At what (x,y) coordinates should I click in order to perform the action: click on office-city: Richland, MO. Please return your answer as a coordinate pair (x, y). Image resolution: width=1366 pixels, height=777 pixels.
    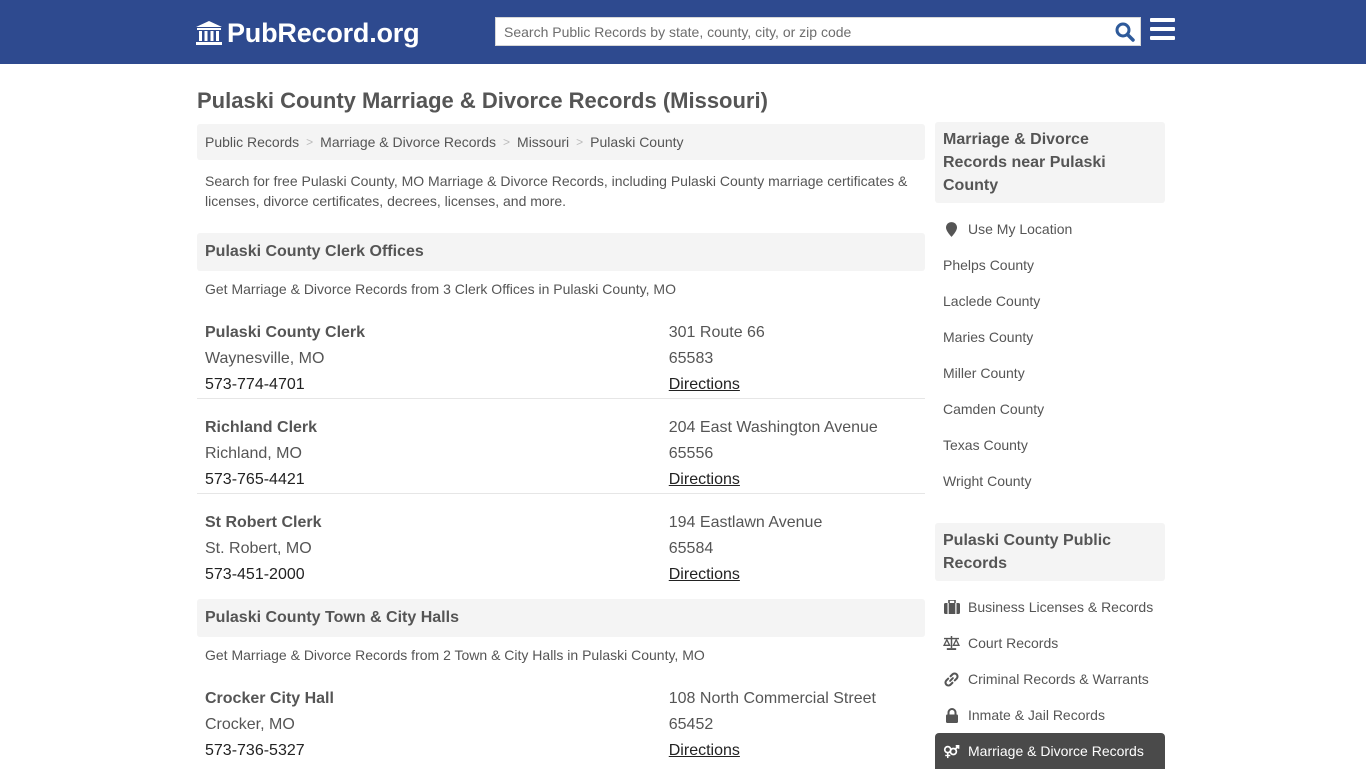
    Looking at the image, I should click on (253, 453).